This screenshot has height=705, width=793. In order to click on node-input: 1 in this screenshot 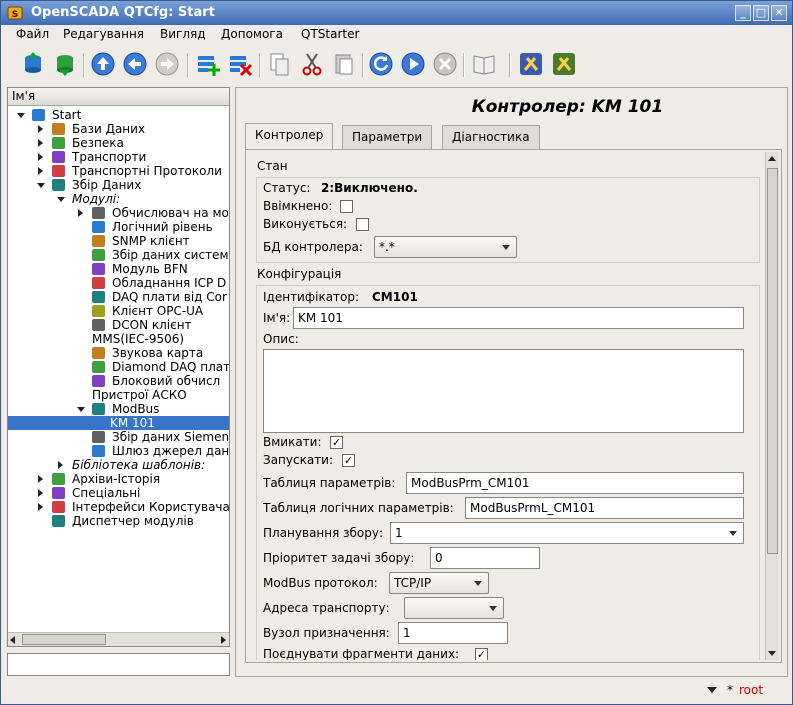, I will do `click(453, 633)`.